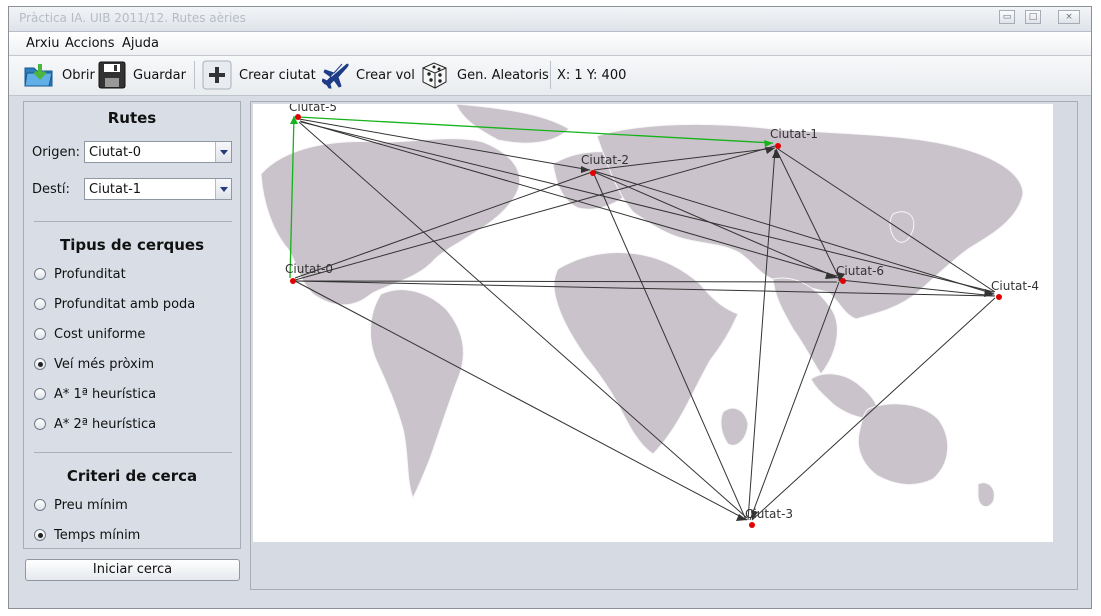 The image size is (1101, 616). I want to click on search-types-title: Tipus de cerques, so click(132, 245).